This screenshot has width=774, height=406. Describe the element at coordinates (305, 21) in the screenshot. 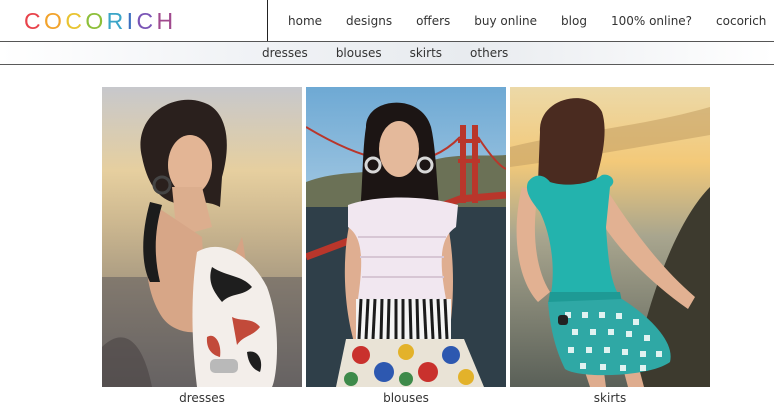

I see `nav-home-link: home` at that location.